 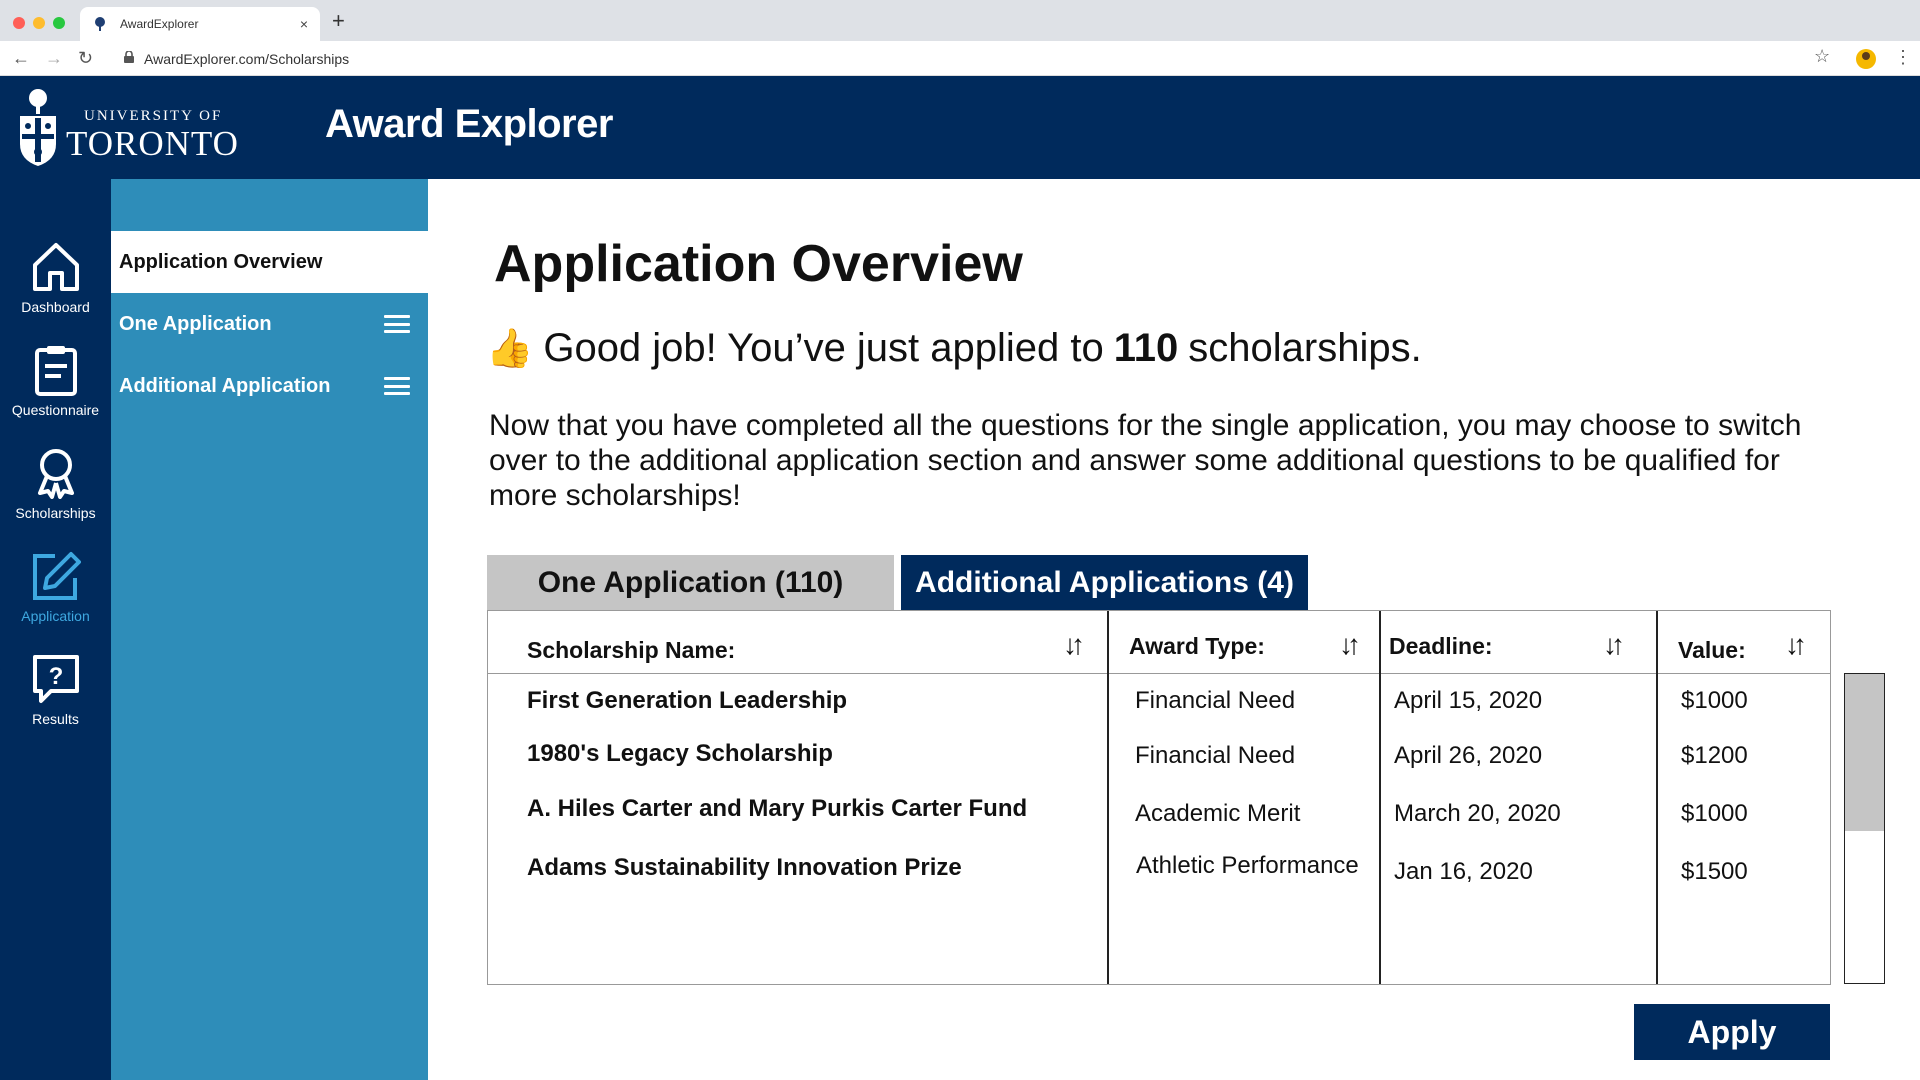 I want to click on clipboard-icon, so click(x=55, y=371).